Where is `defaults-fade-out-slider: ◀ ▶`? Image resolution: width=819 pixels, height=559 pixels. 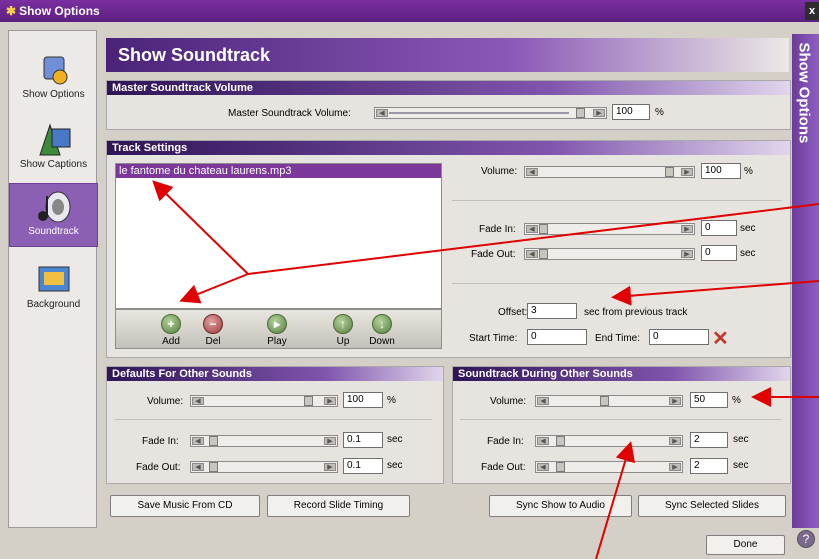
defaults-fade-out-slider: ◀ ▶ is located at coordinates (264, 467).